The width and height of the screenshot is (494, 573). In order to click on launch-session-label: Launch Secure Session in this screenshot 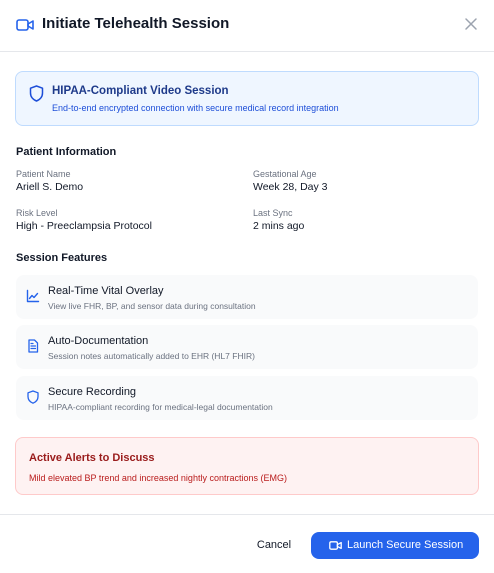, I will do `click(405, 545)`.